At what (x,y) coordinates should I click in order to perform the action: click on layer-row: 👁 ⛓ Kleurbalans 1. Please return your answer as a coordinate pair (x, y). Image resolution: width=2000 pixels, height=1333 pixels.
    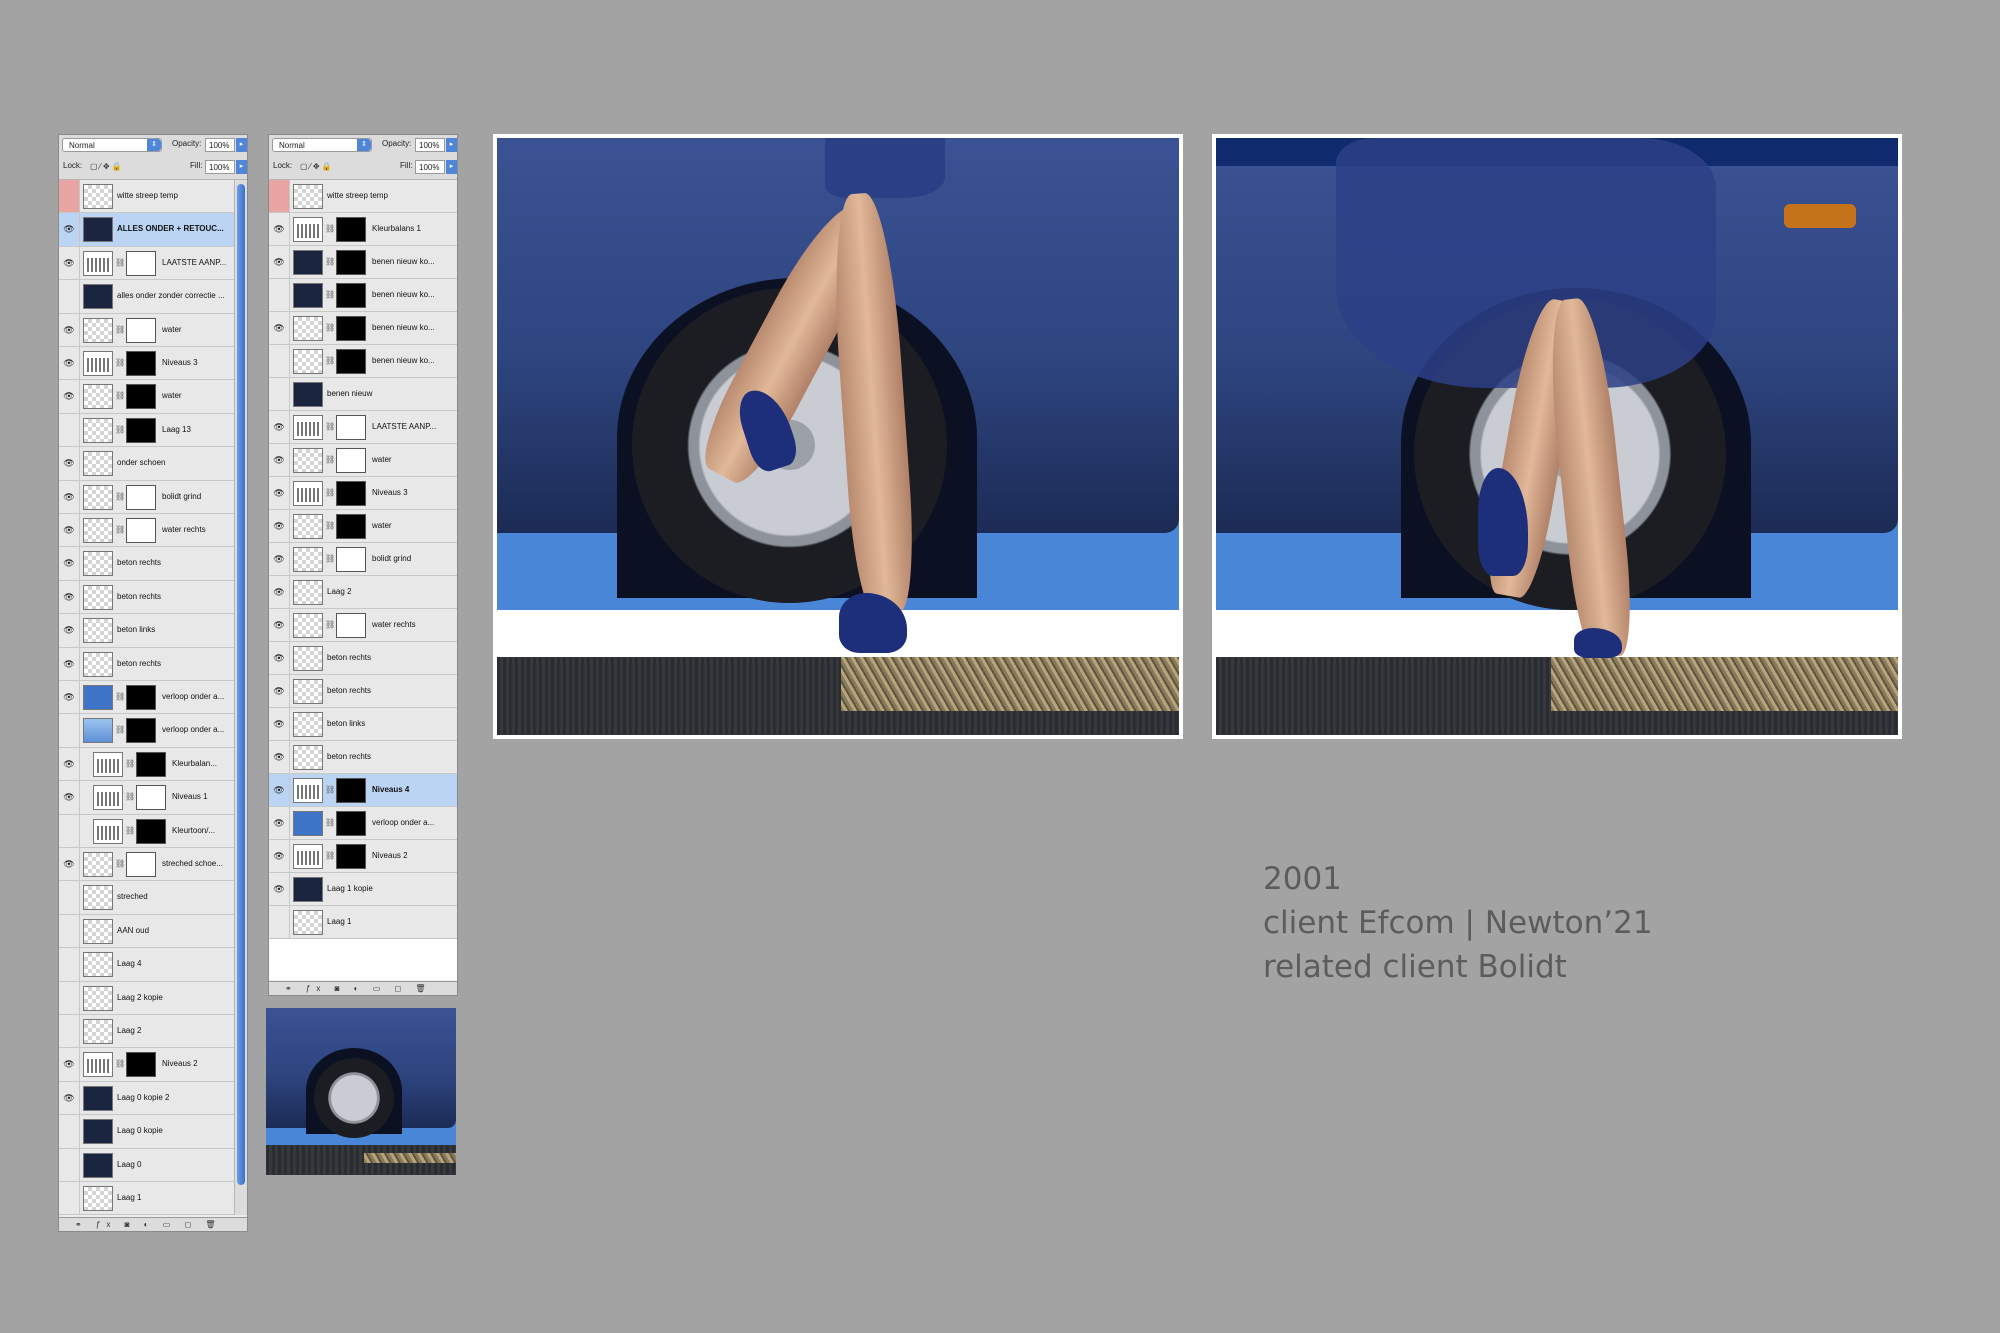
    Looking at the image, I should click on (363, 229).